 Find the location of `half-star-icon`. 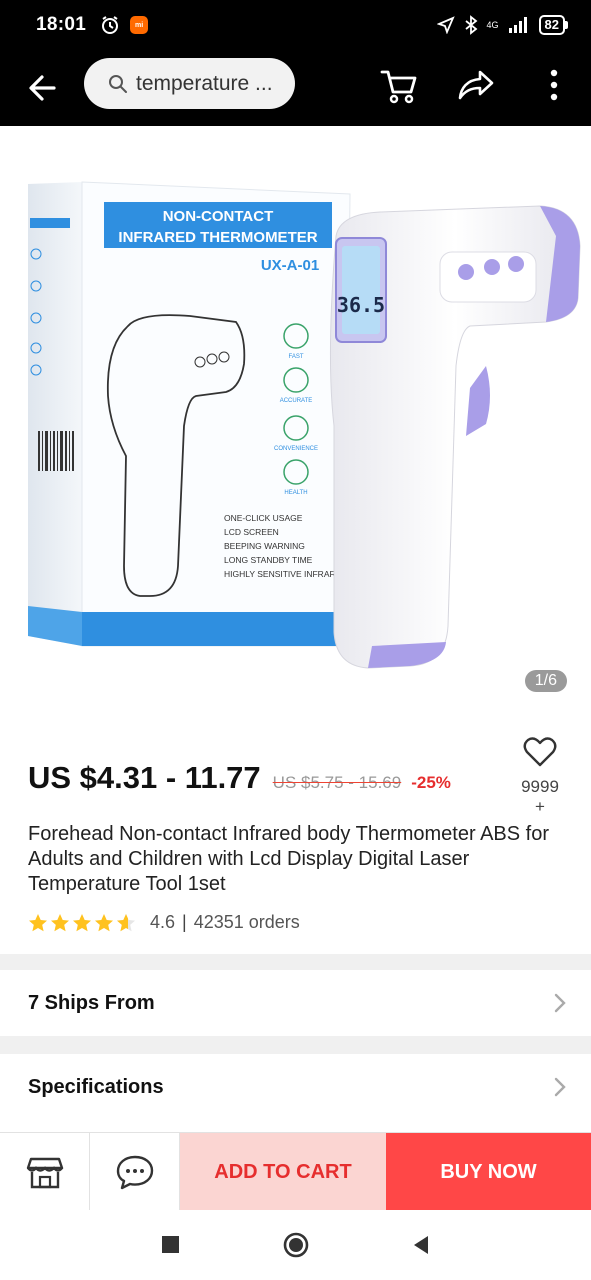

half-star-icon is located at coordinates (126, 922).